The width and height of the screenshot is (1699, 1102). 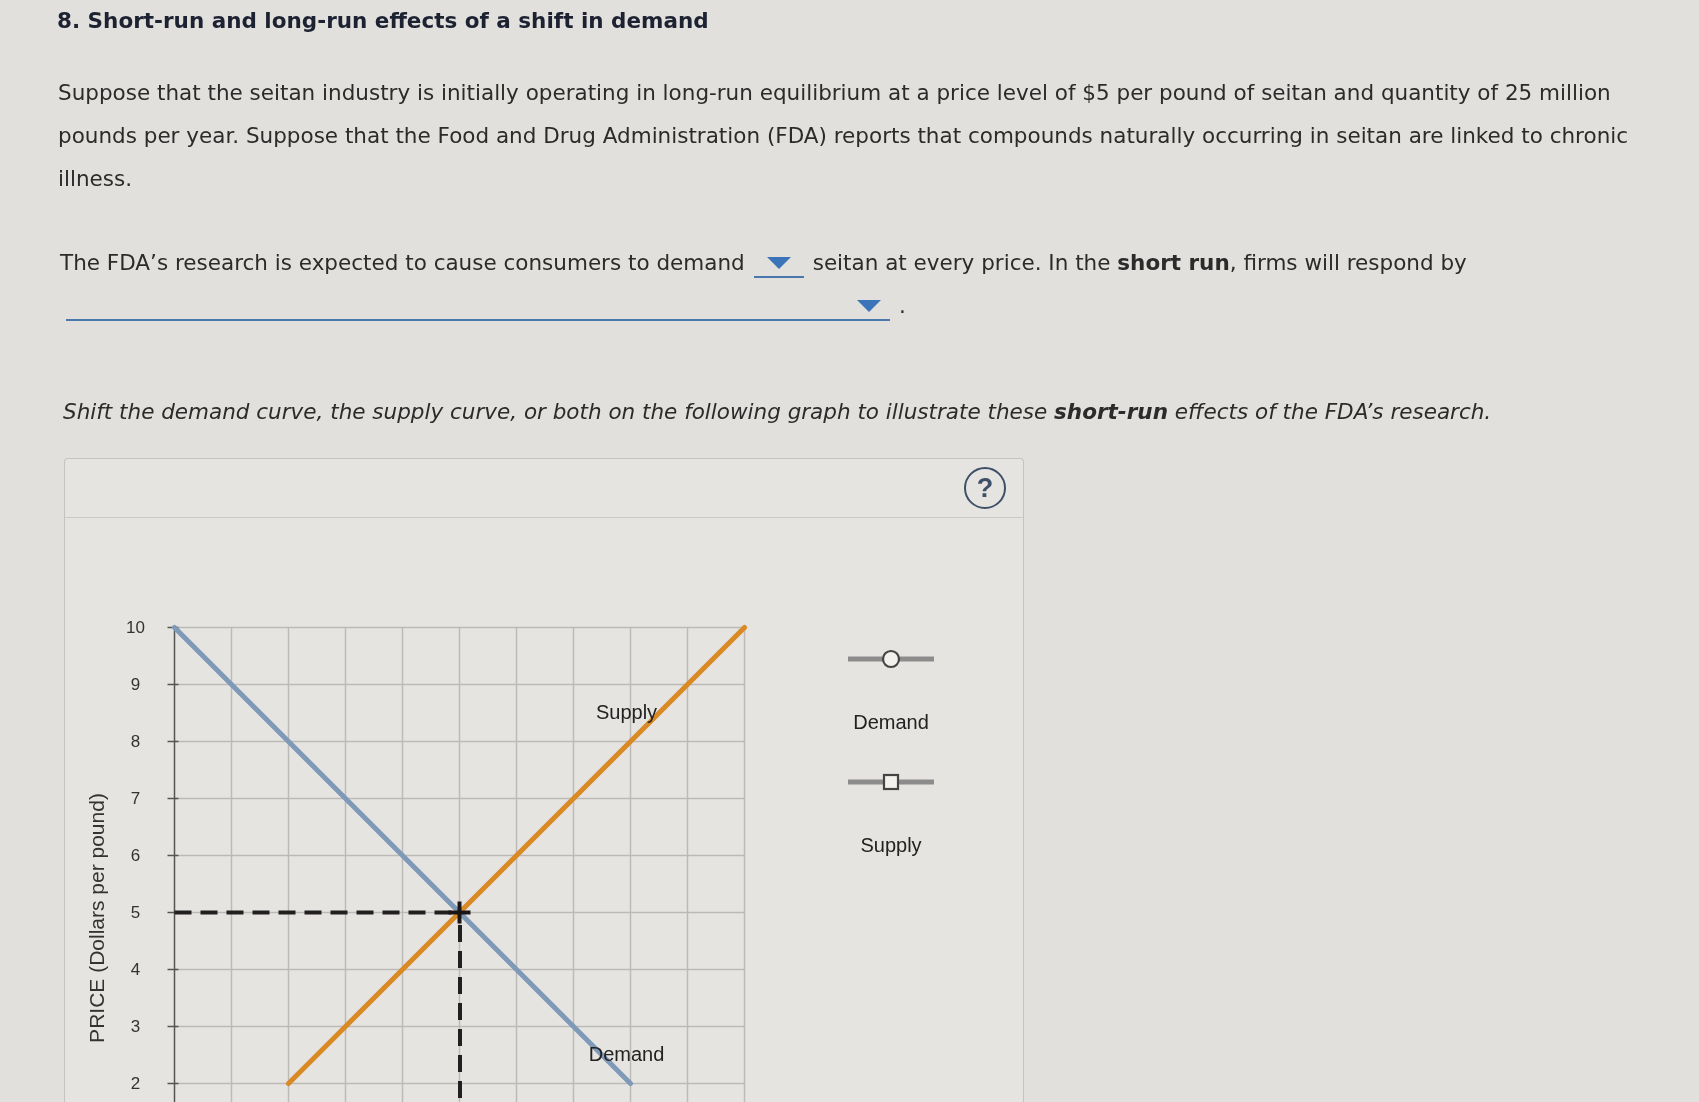 What do you see at coordinates (135, 684) in the screenshot?
I see `y-tick-label: 9` at bounding box center [135, 684].